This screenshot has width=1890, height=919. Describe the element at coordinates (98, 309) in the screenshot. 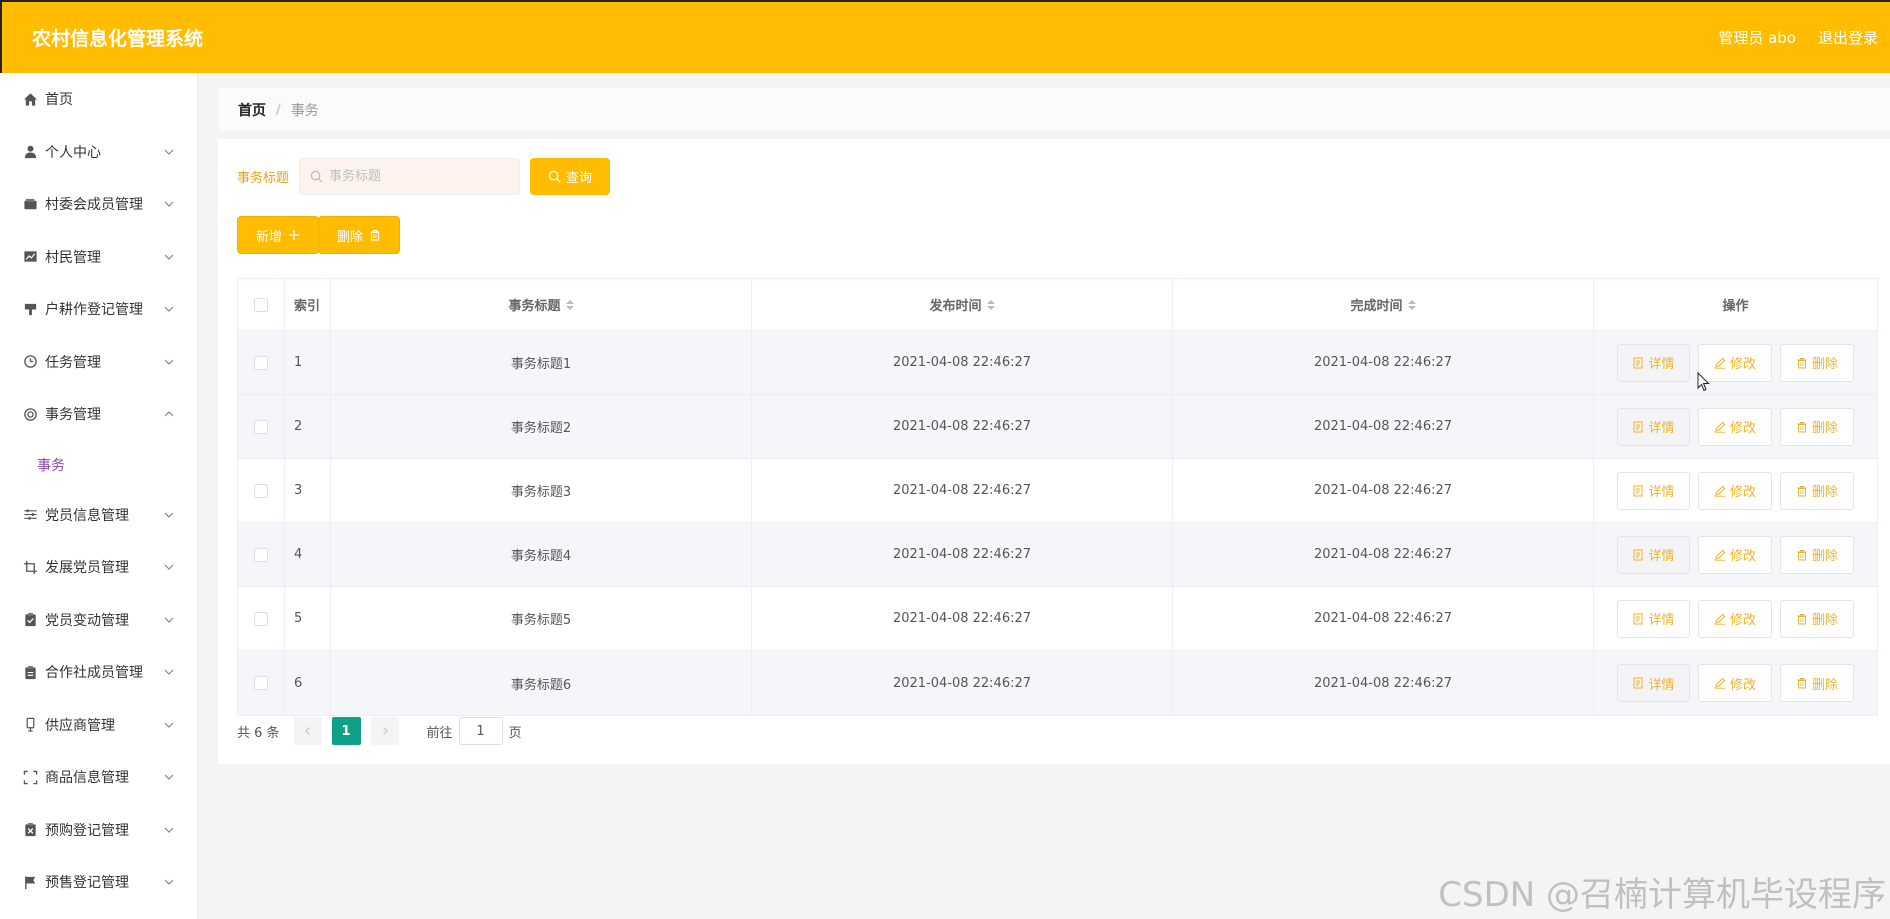

I see `sidebar-item-farming-register: 户耕作登记管理` at that location.